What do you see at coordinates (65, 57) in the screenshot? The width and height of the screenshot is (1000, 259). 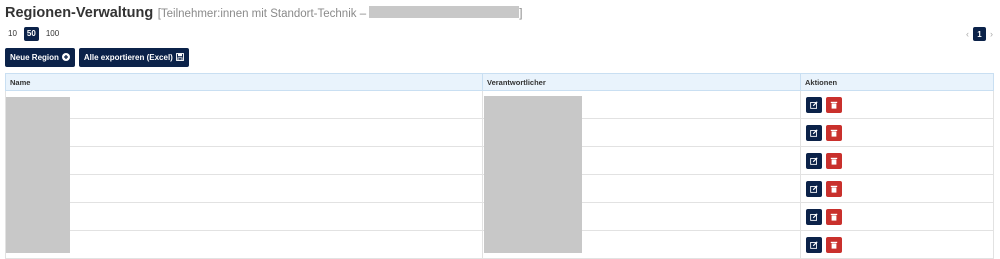 I see `plus-circle-icon` at bounding box center [65, 57].